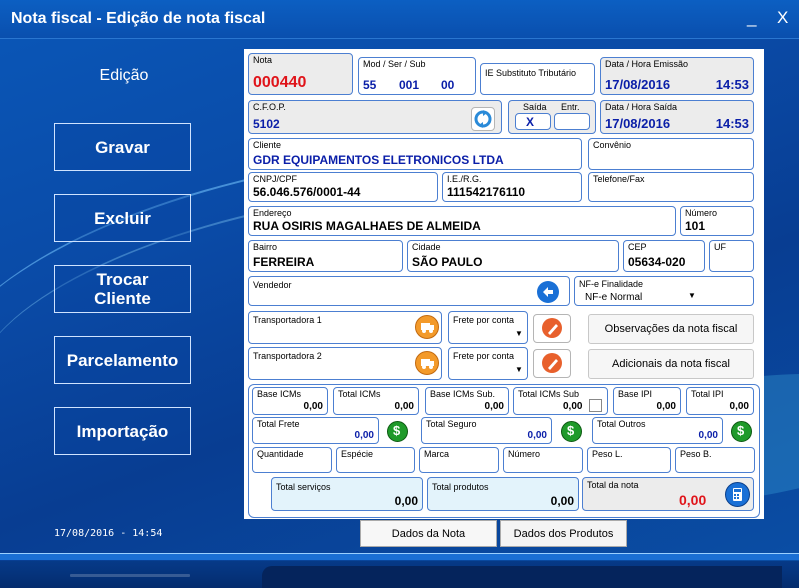 The width and height of the screenshot is (799, 588). What do you see at coordinates (404, 406) in the screenshot?
I see `total-icms-value: 0,00` at bounding box center [404, 406].